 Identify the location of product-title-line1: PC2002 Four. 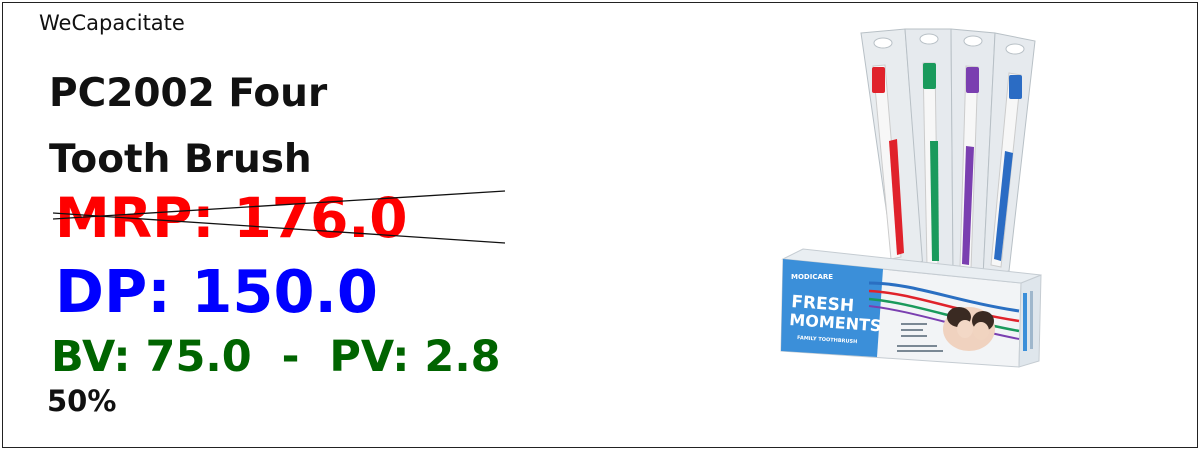
(188, 93).